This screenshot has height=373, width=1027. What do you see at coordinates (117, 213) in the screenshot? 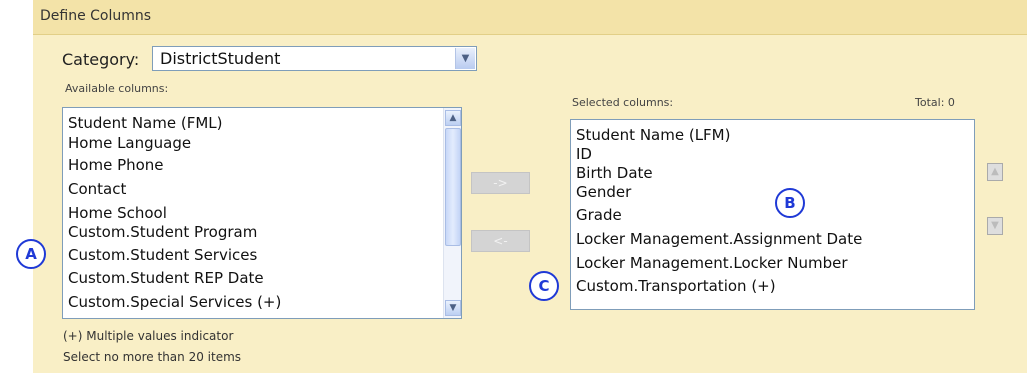
I see `list-item: Home School` at bounding box center [117, 213].